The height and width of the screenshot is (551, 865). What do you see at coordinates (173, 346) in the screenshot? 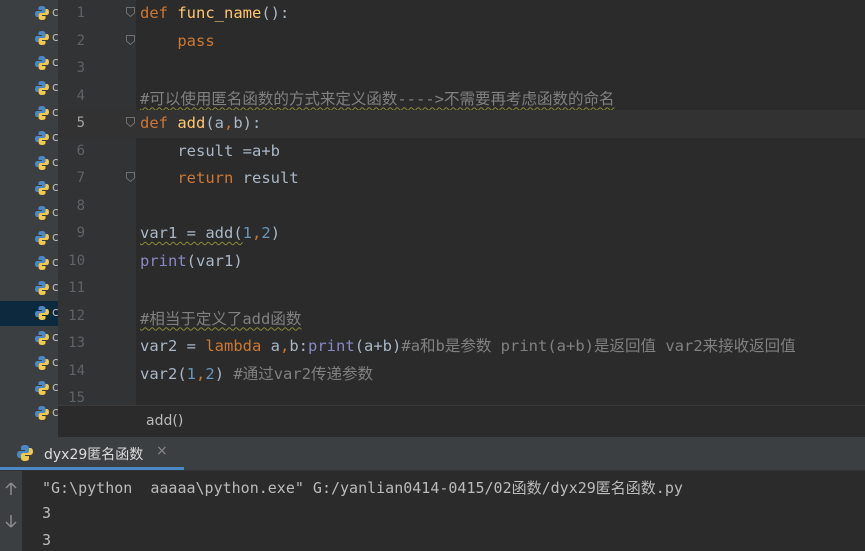
I see `code-token: var2 =` at bounding box center [173, 346].